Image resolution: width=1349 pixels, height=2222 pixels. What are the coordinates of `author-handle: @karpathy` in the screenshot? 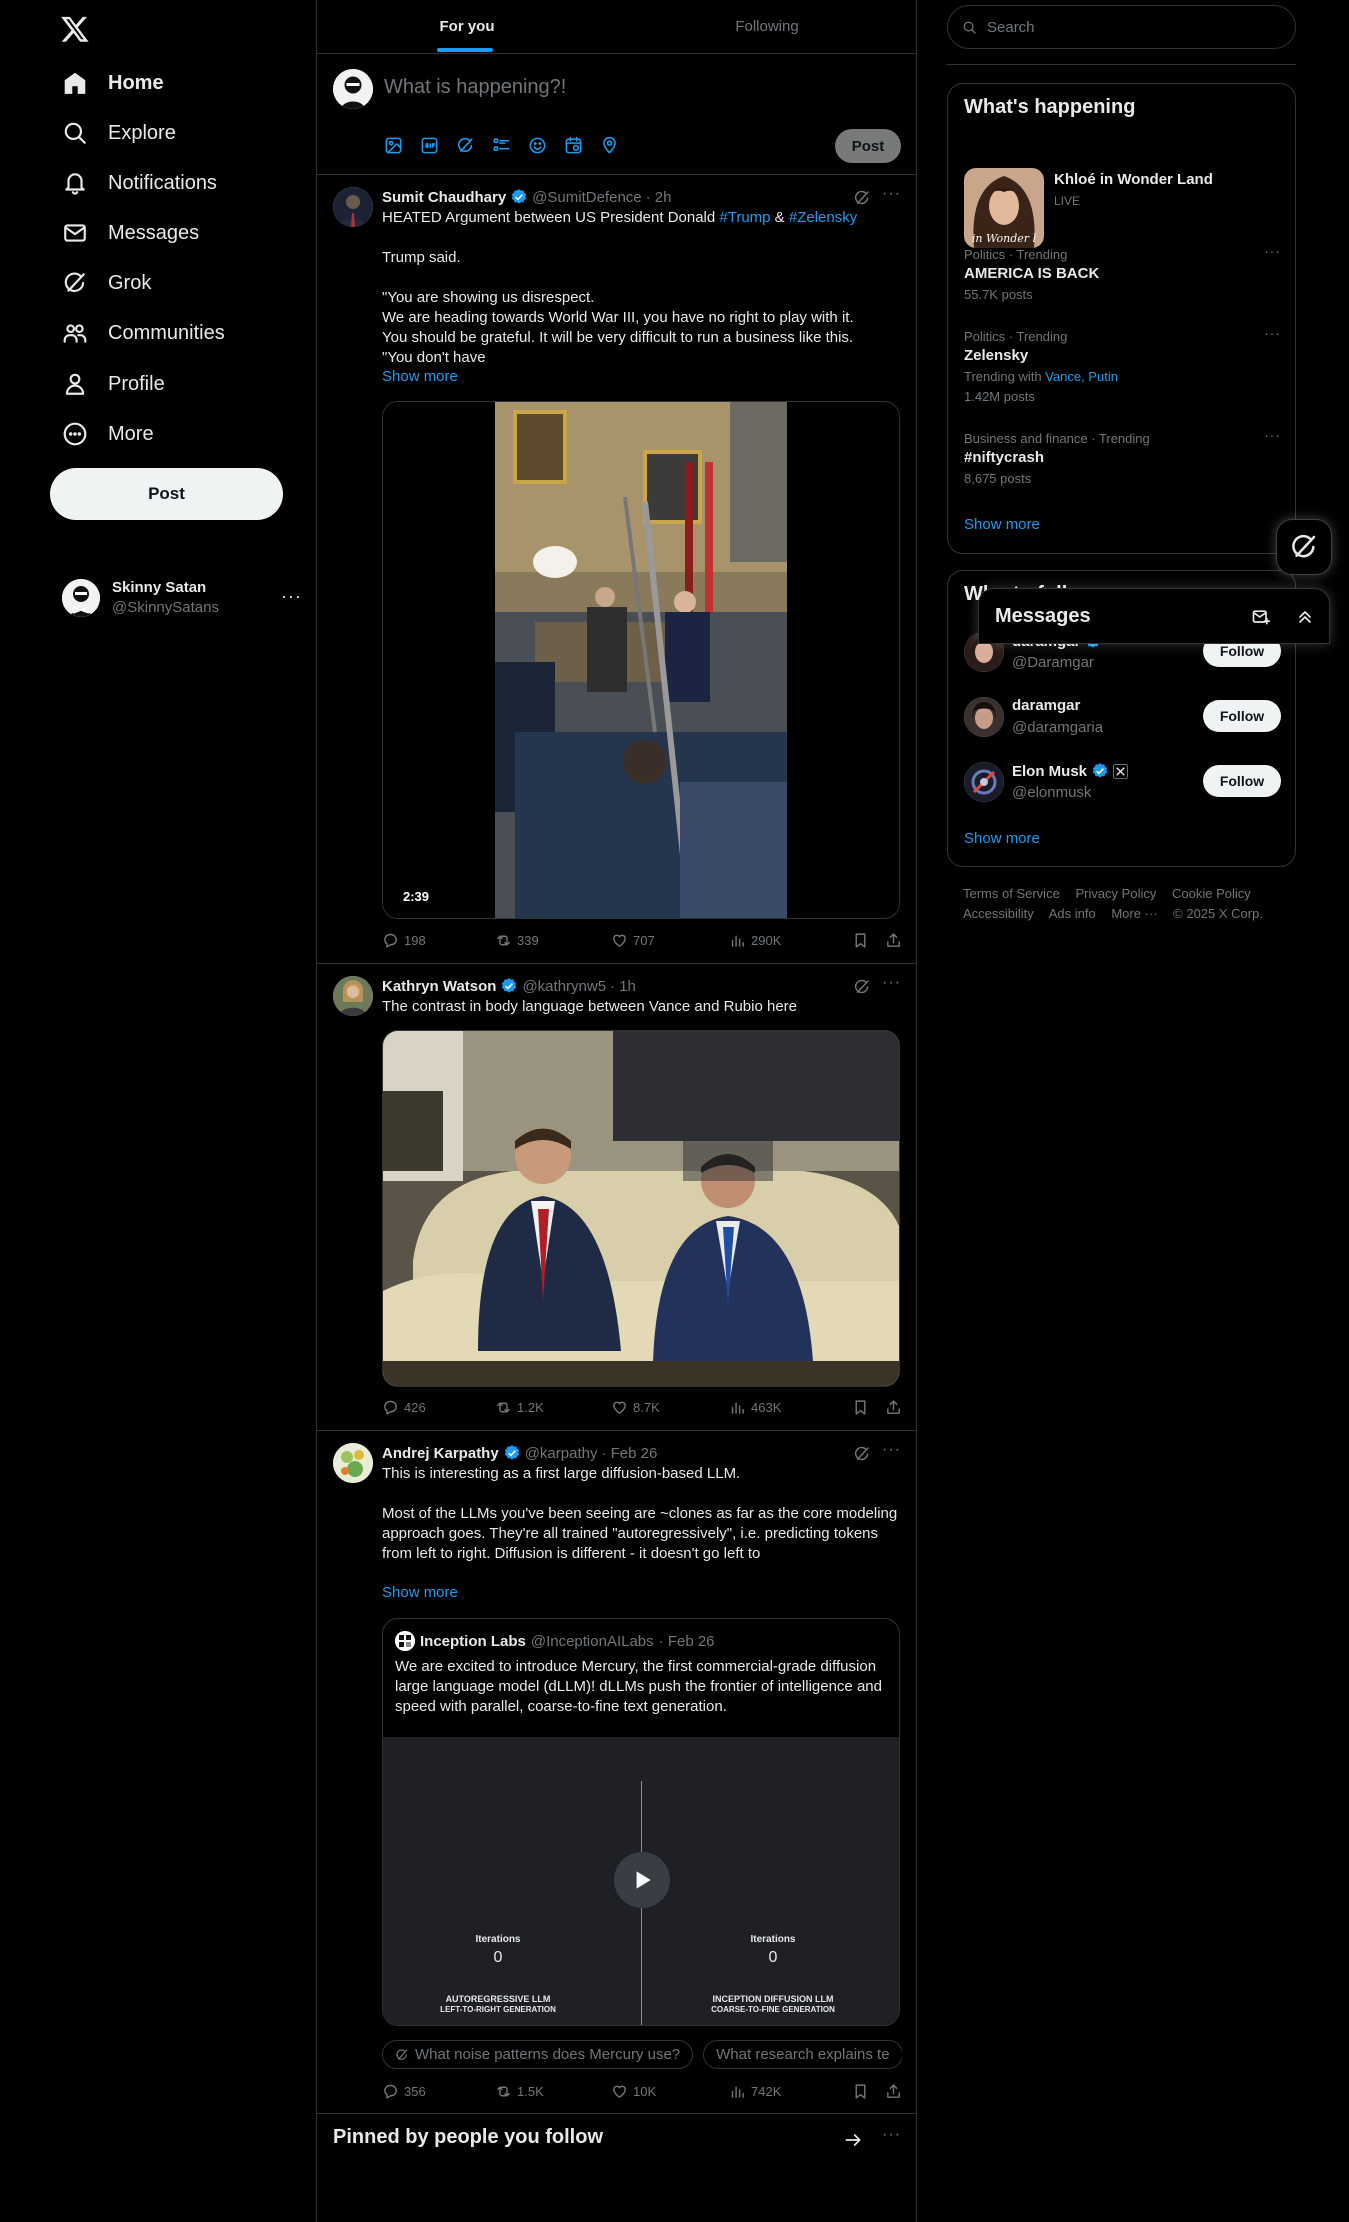 It's located at (561, 1453).